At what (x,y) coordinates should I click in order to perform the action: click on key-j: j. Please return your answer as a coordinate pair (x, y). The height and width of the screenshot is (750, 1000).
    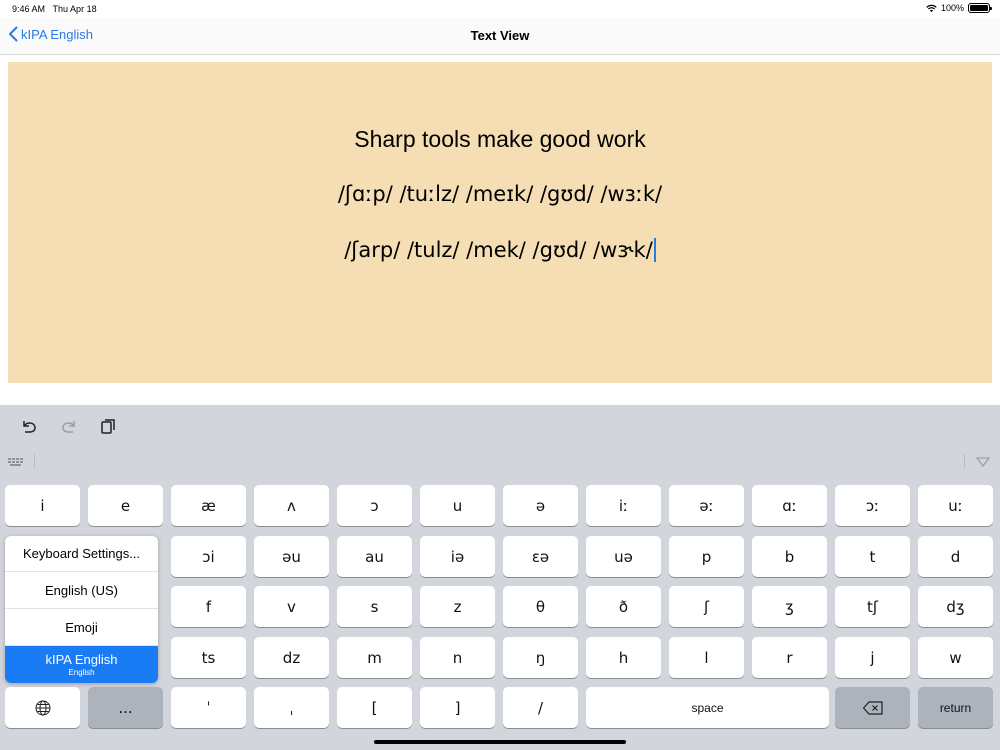
    Looking at the image, I should click on (872, 657).